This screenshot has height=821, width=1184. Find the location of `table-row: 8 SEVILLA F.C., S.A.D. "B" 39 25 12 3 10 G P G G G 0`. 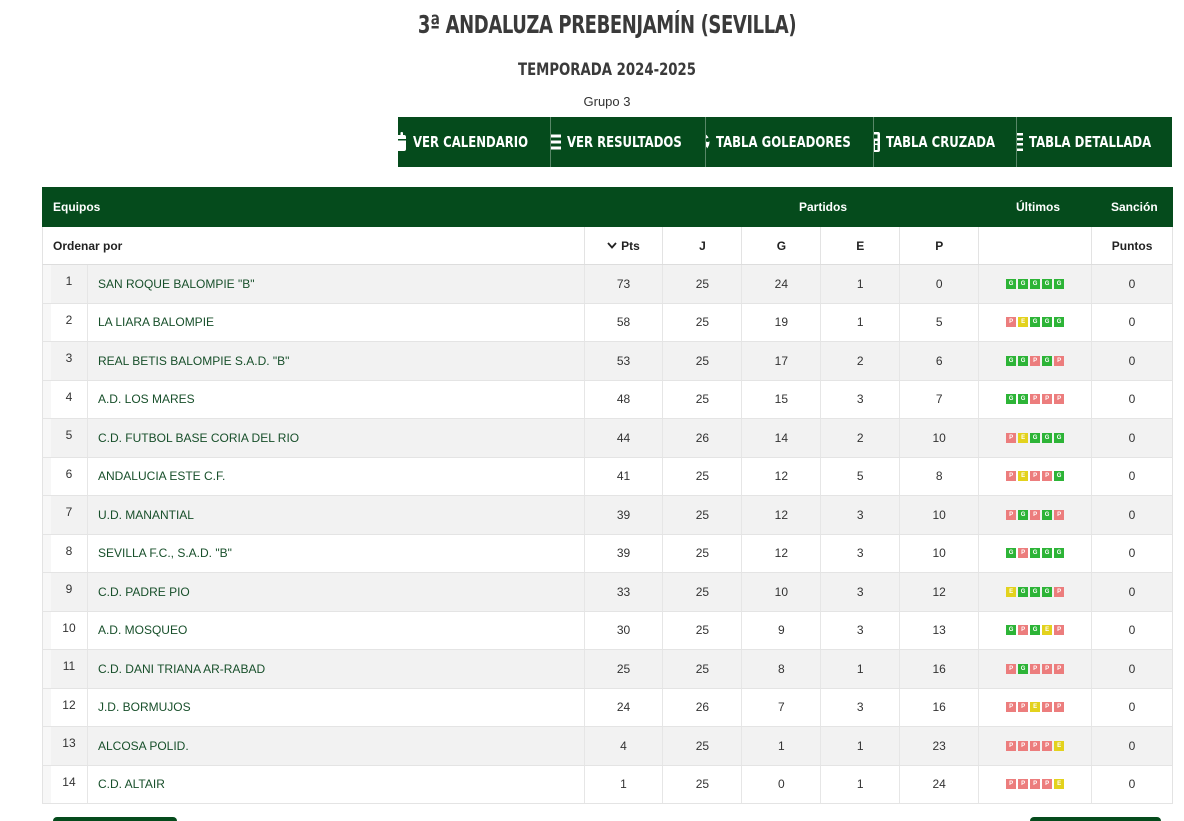

table-row: 8 SEVILLA F.C., S.A.D. "B" 39 25 12 3 10 G P G G G 0 is located at coordinates (607, 553).